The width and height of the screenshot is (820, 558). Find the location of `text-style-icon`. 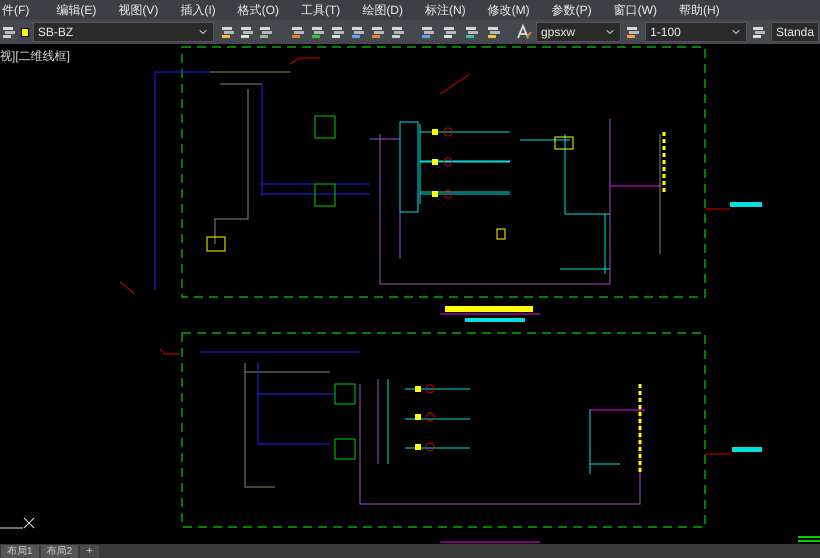

text-style-icon is located at coordinates (524, 32).